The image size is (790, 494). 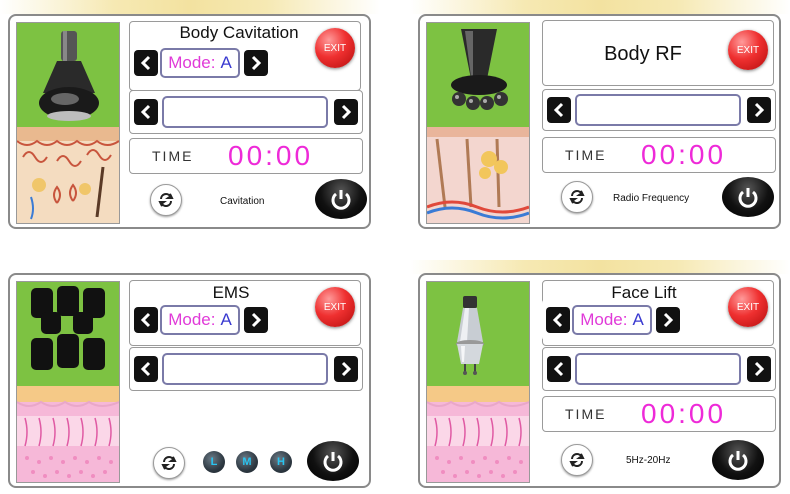 What do you see at coordinates (68, 382) in the screenshot?
I see `ems-image` at bounding box center [68, 382].